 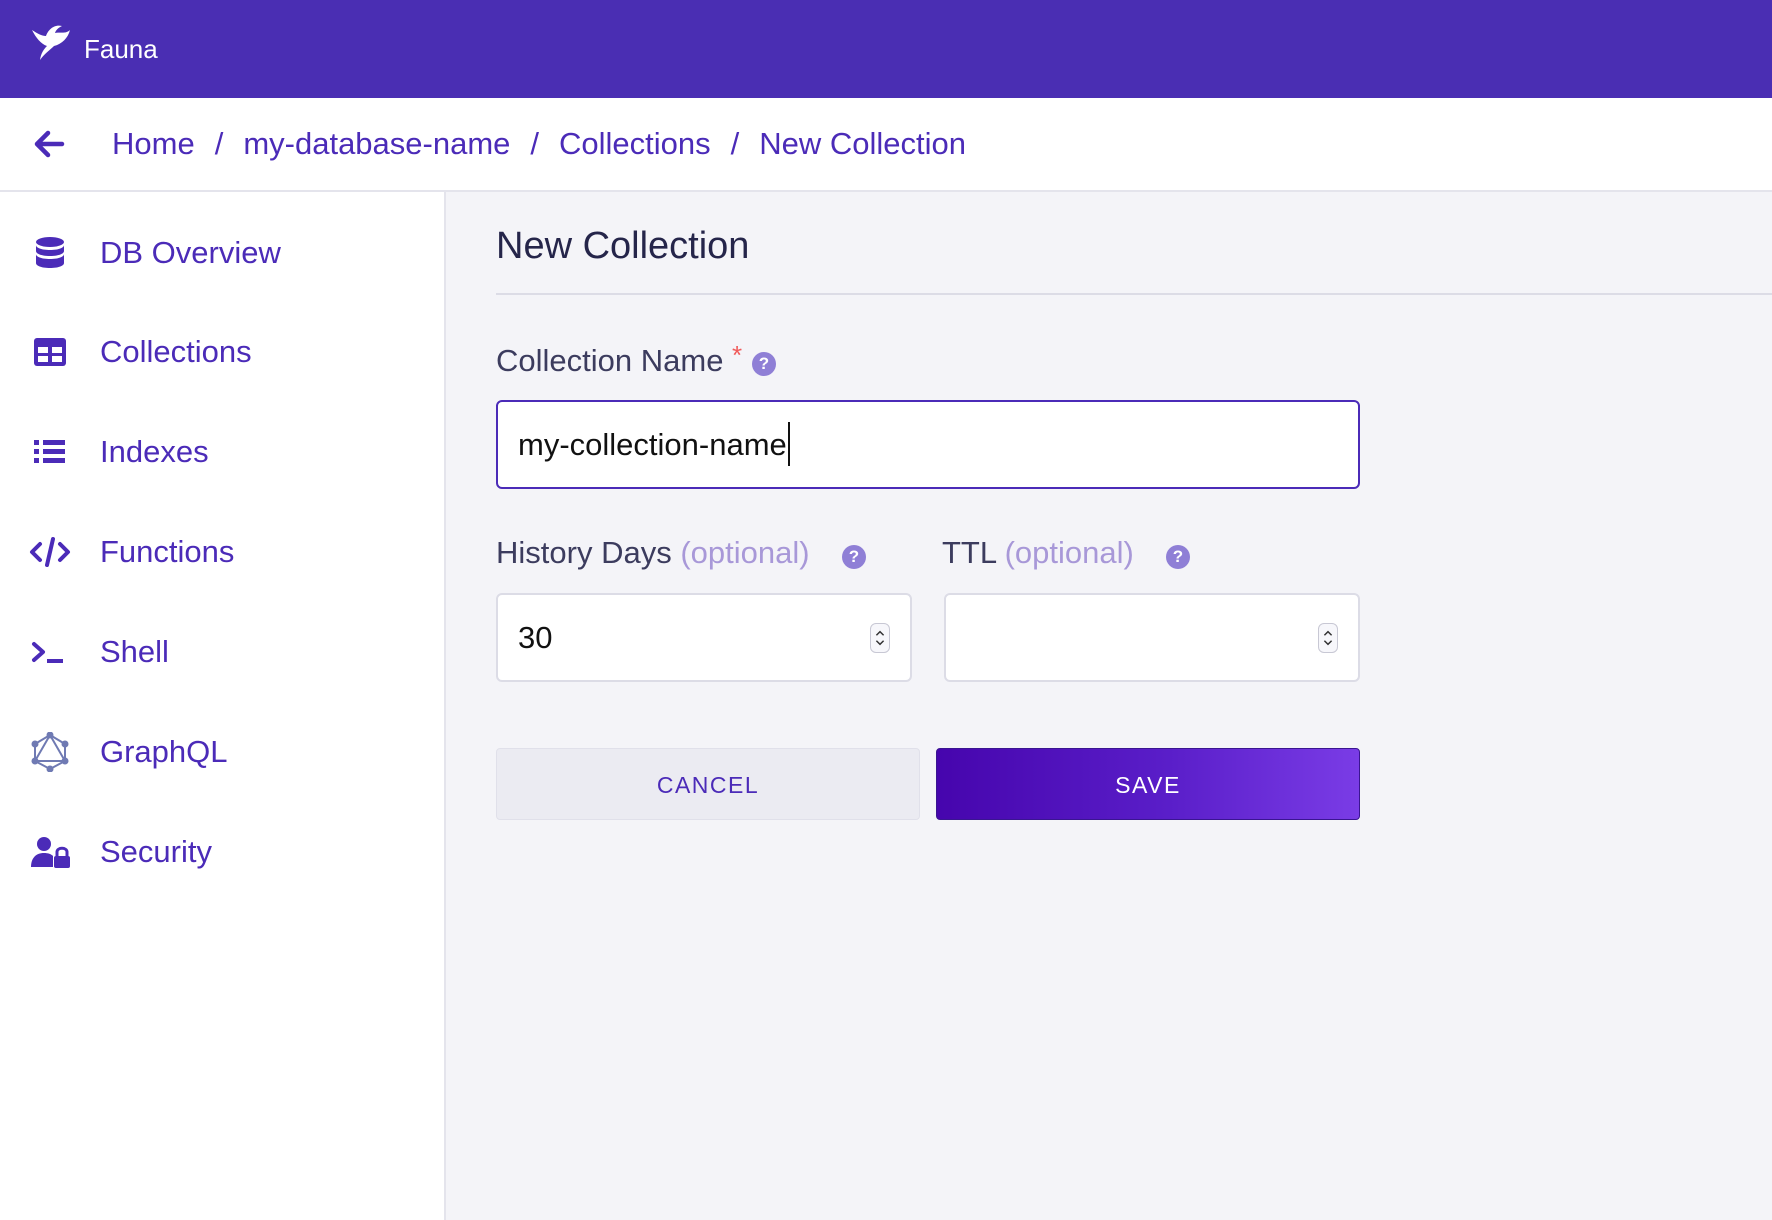 I want to click on history-days-input: 30, so click(x=704, y=637).